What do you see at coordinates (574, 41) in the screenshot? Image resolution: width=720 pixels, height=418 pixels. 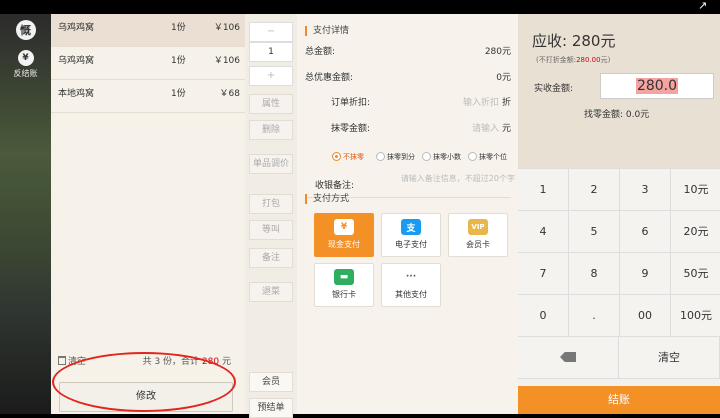 I see `receivable-amount: 应收: 280元` at bounding box center [574, 41].